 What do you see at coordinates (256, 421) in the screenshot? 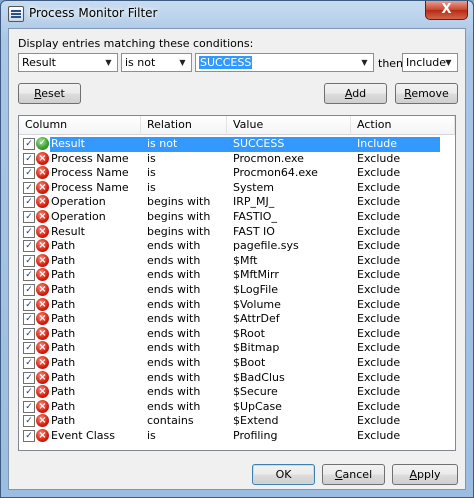
I see `row-cell-value: $Extend` at bounding box center [256, 421].